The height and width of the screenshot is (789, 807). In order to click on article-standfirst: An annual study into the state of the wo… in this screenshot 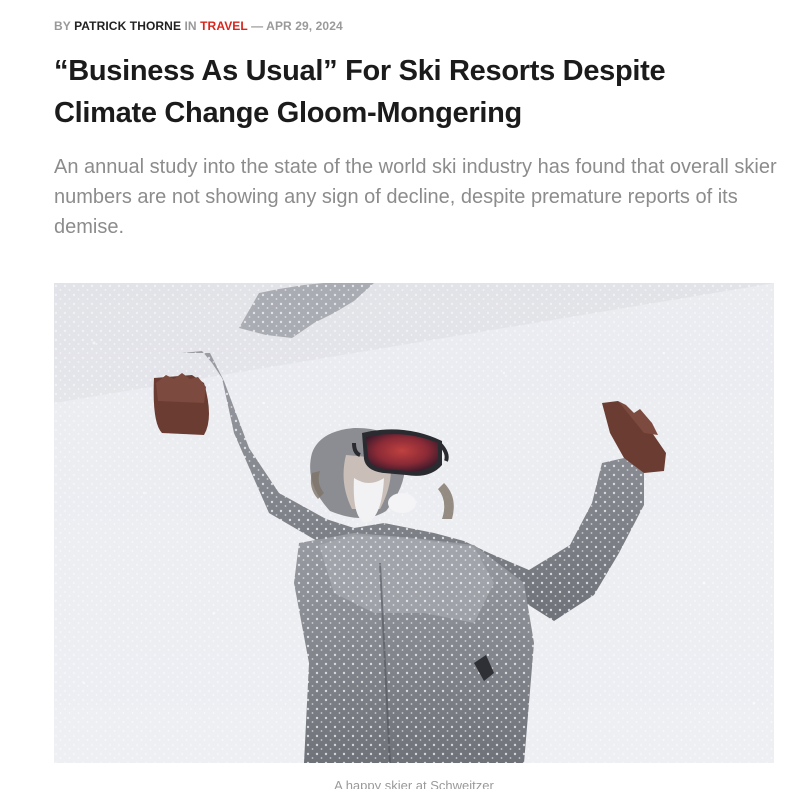, I will do `click(415, 197)`.